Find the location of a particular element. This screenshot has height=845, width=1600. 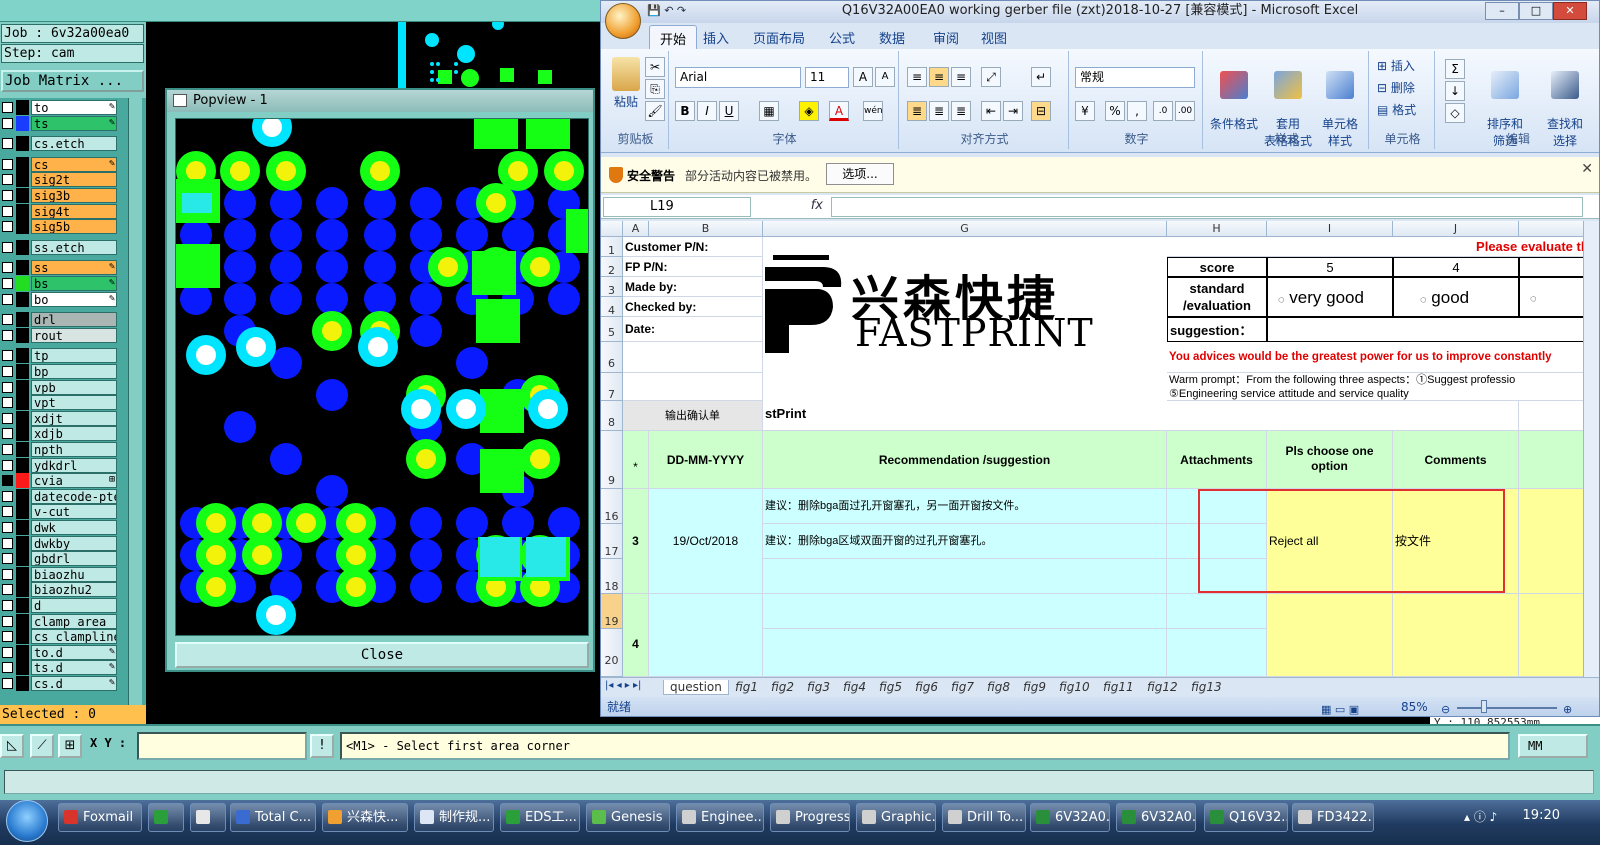

row-header: 3 is located at coordinates (612, 287).